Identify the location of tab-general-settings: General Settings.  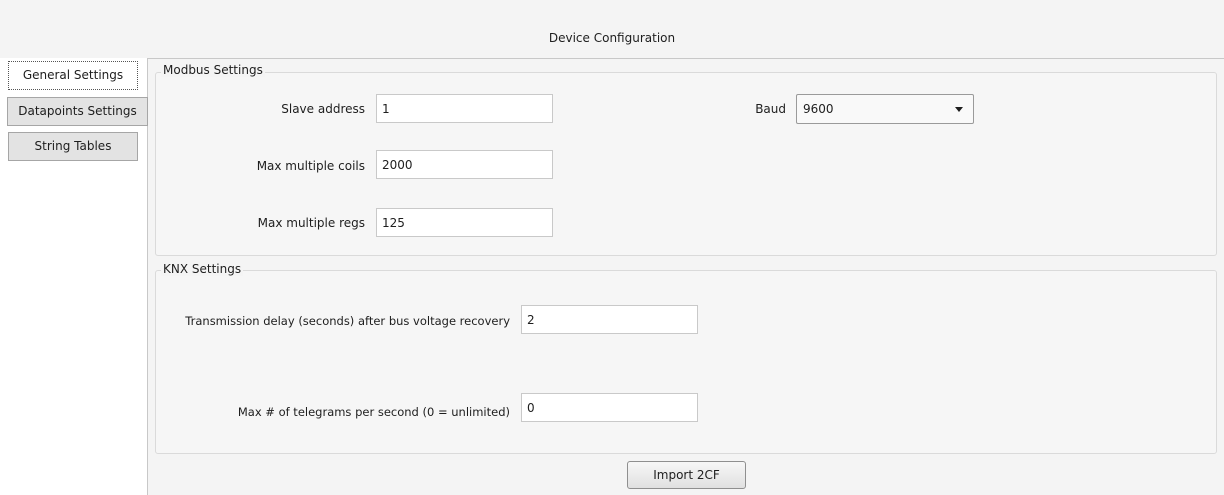
(73, 75).